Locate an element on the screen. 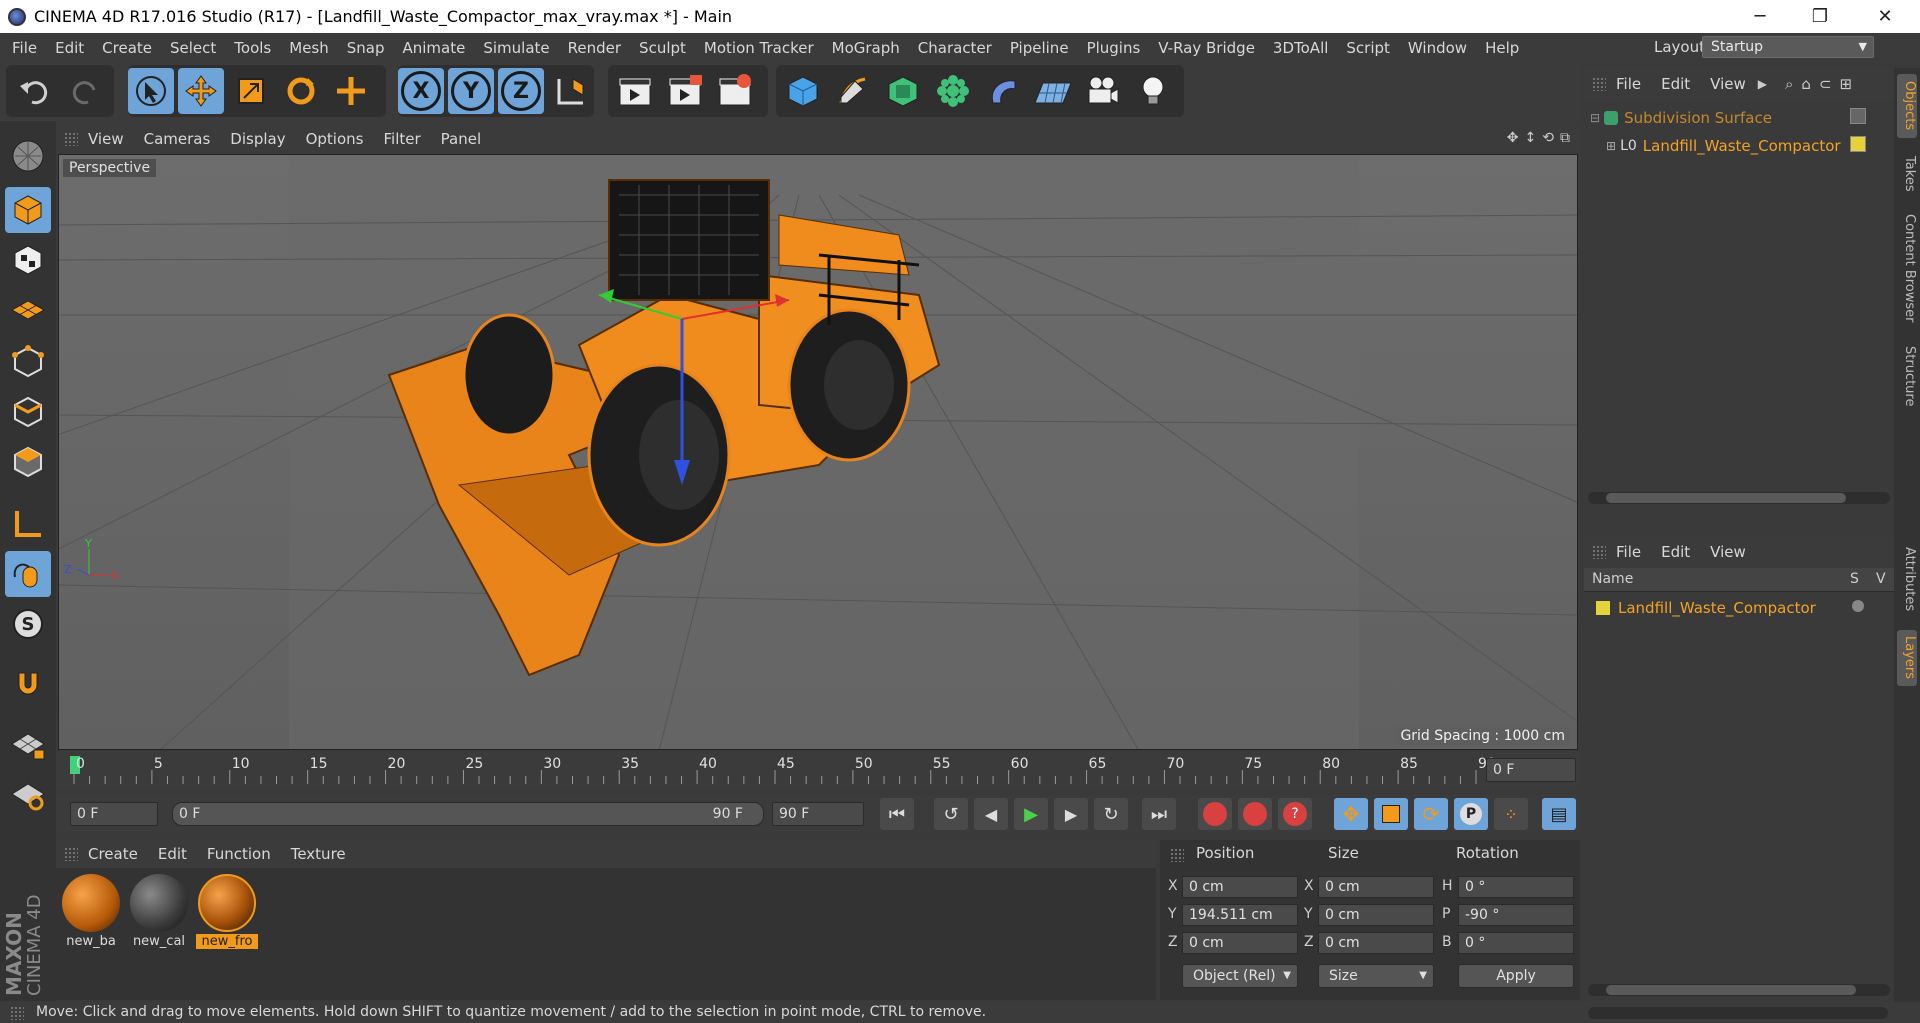 This screenshot has width=1920, height=1023. position-x-field: 0 cm is located at coordinates (1240, 887).